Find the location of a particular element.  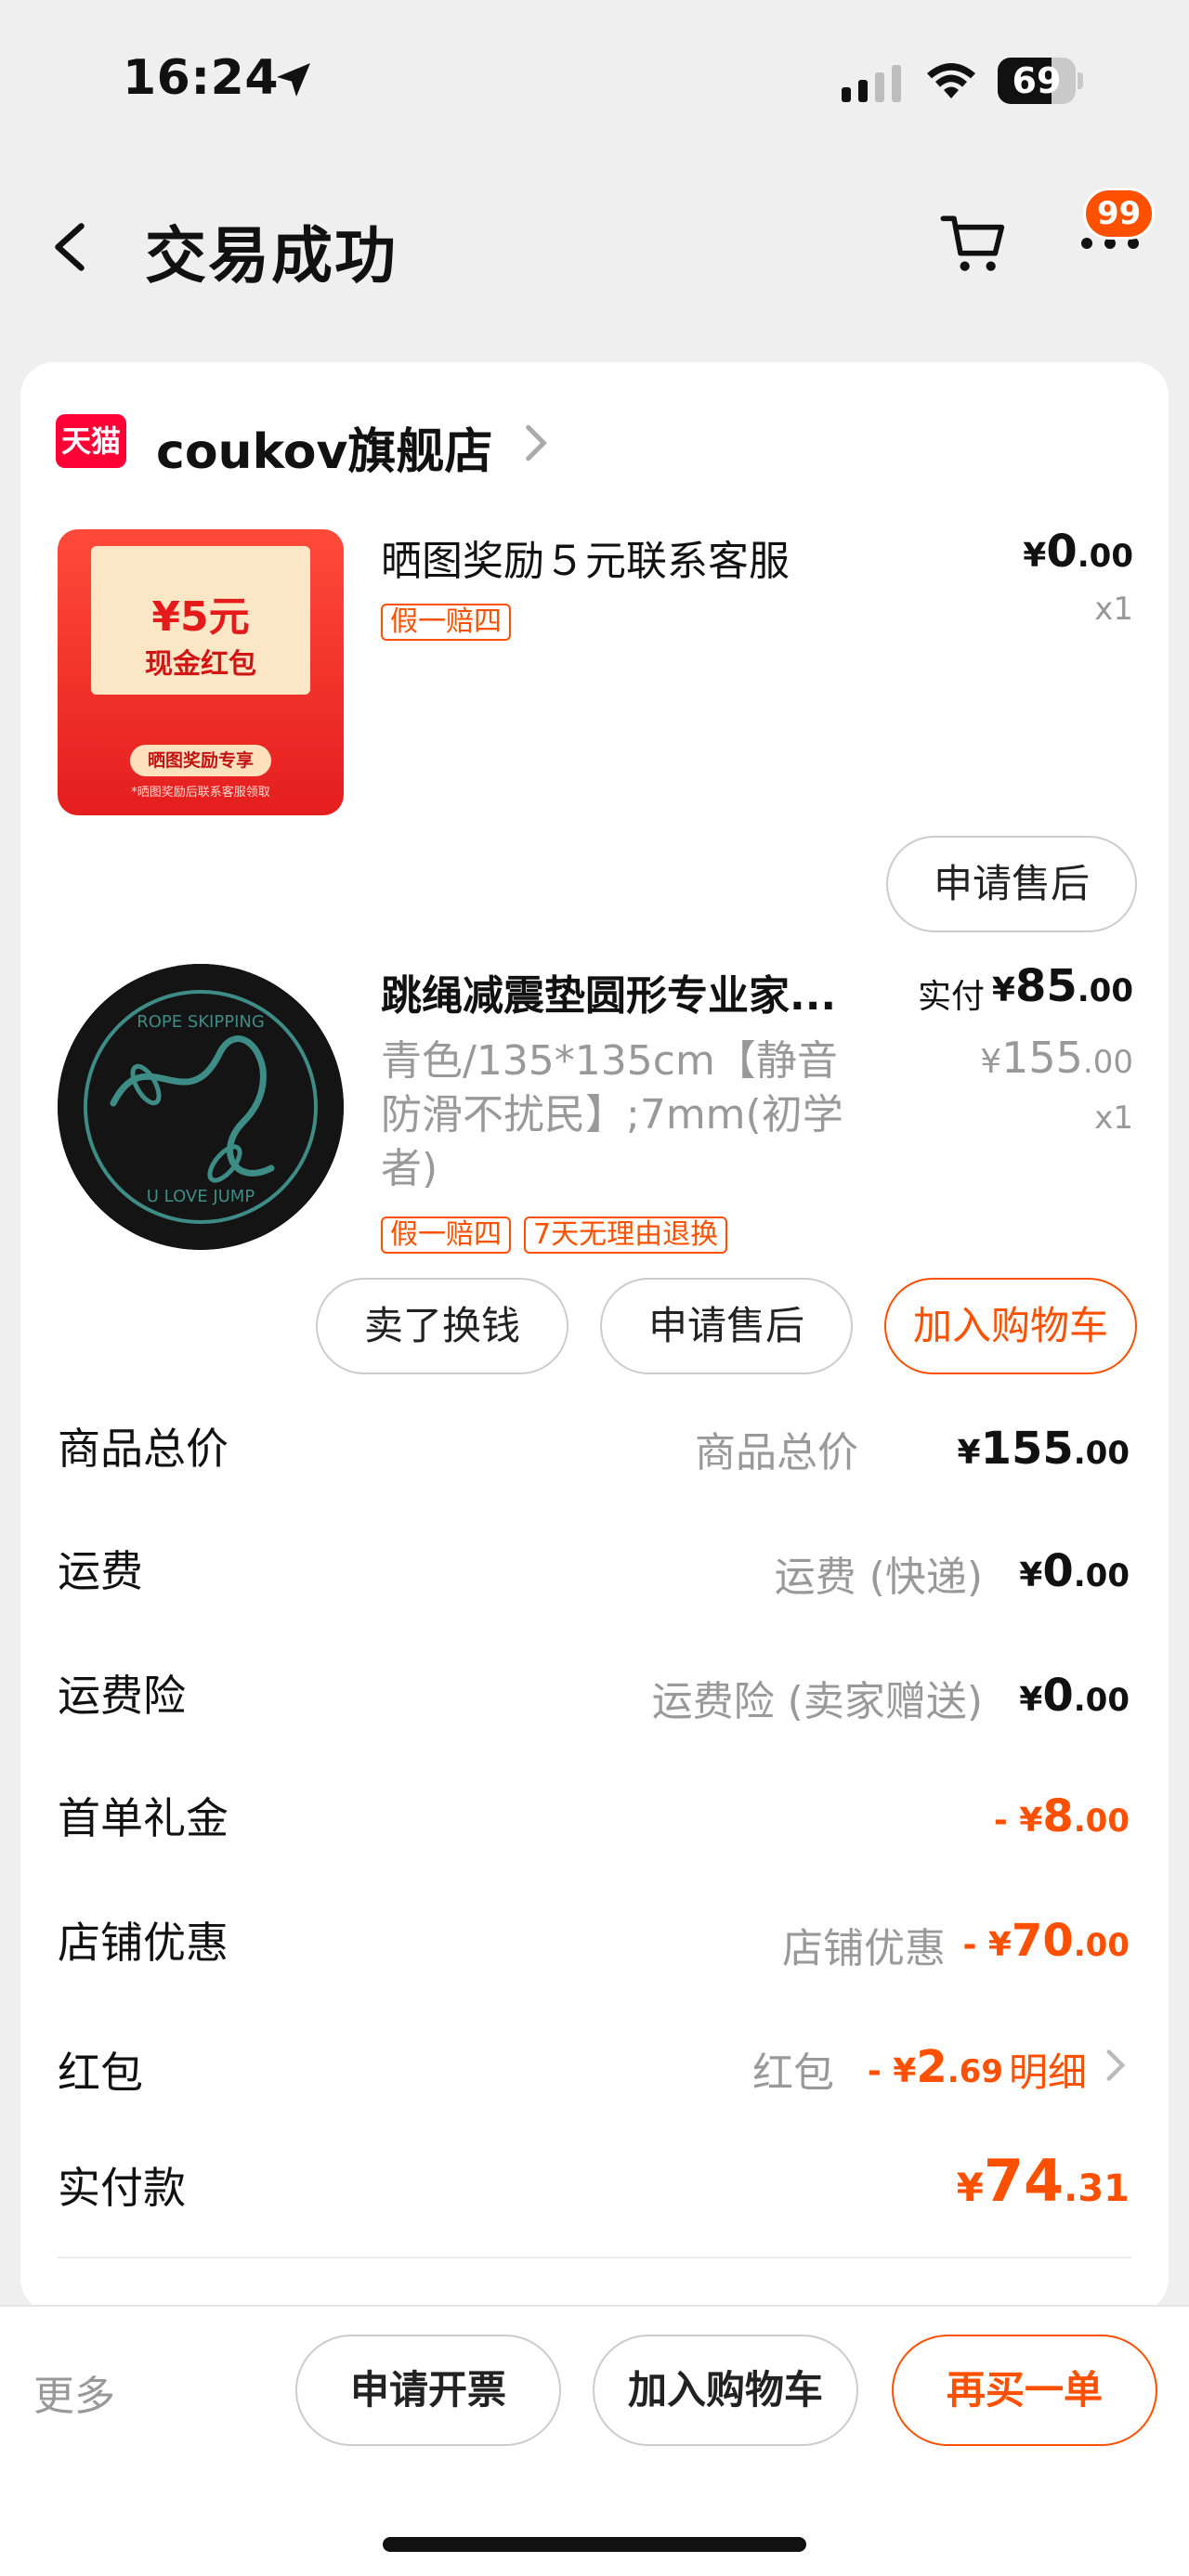

total-price-sub: 商品总价 is located at coordinates (776, 1453).